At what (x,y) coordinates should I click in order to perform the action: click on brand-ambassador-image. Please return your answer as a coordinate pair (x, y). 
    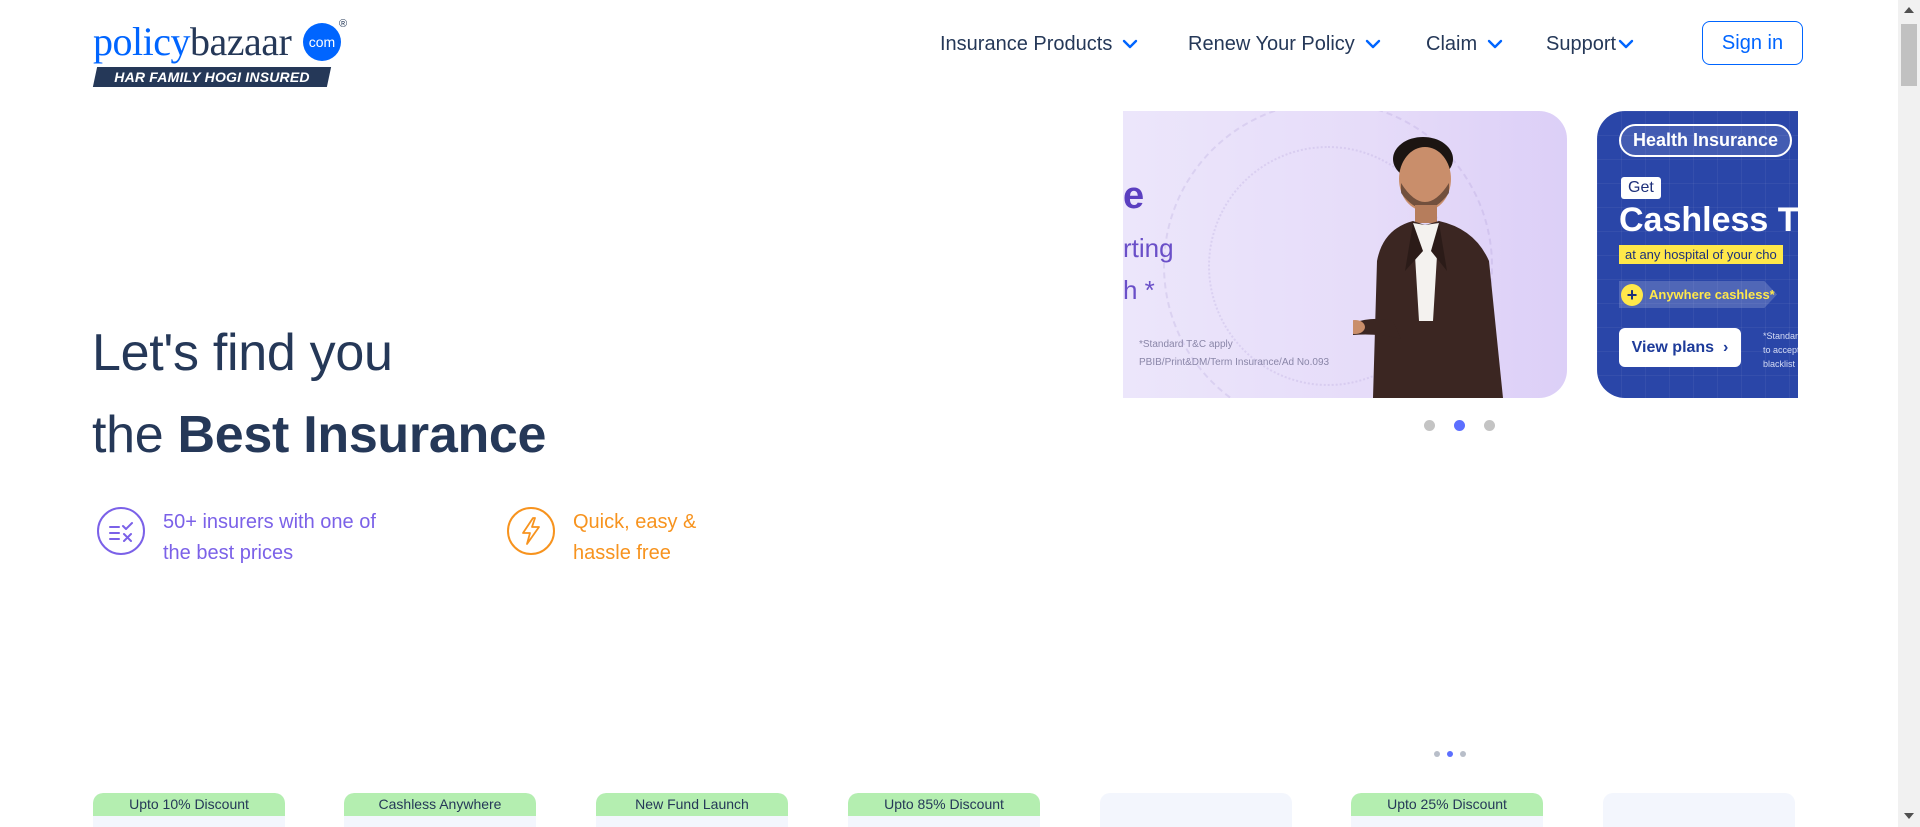
    Looking at the image, I should click on (1428, 267).